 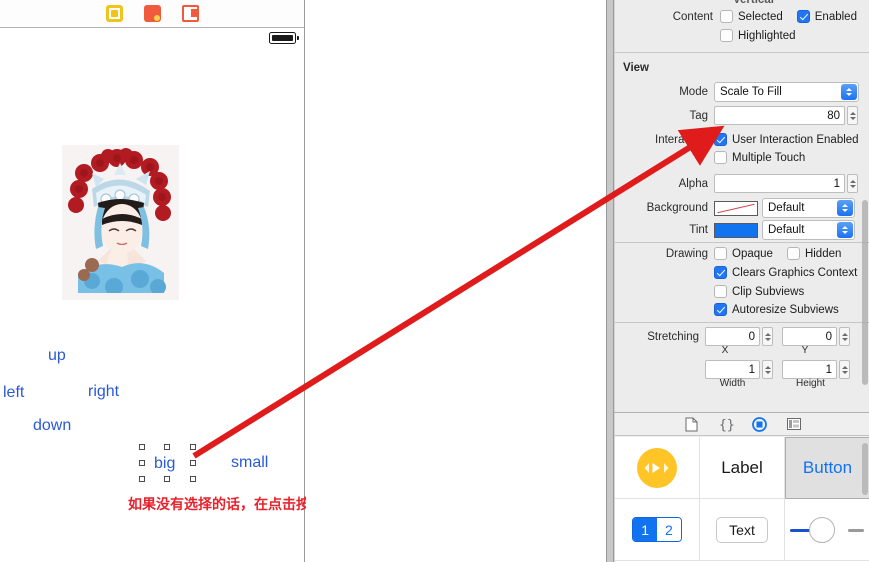 I want to click on selected-label: Selected, so click(x=760, y=16).